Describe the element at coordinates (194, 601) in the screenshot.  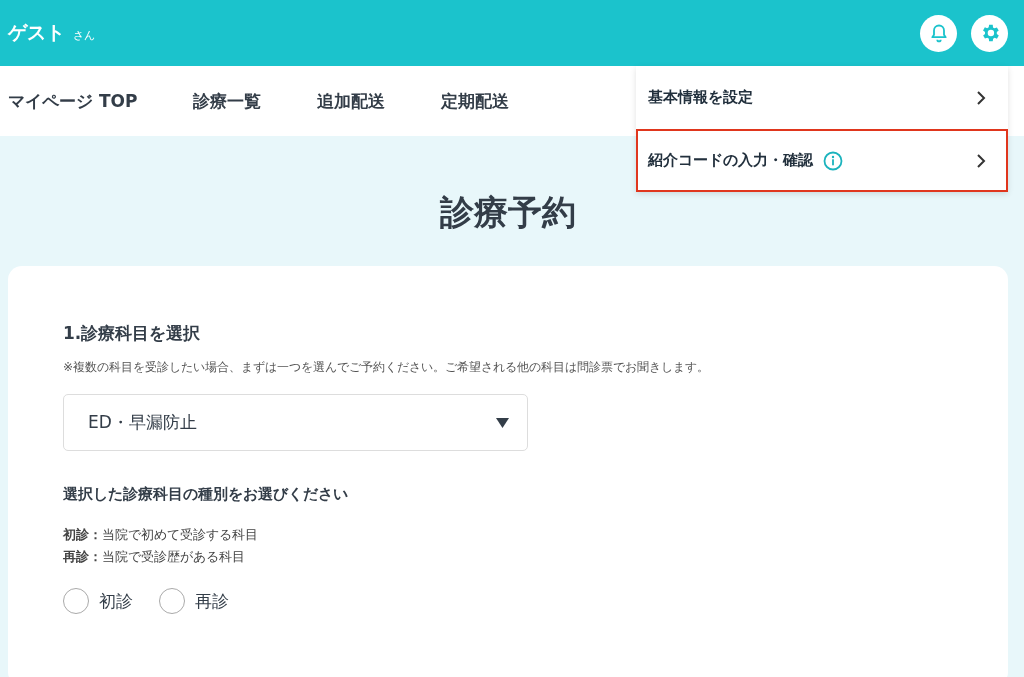
I see `radio-option: 再診` at that location.